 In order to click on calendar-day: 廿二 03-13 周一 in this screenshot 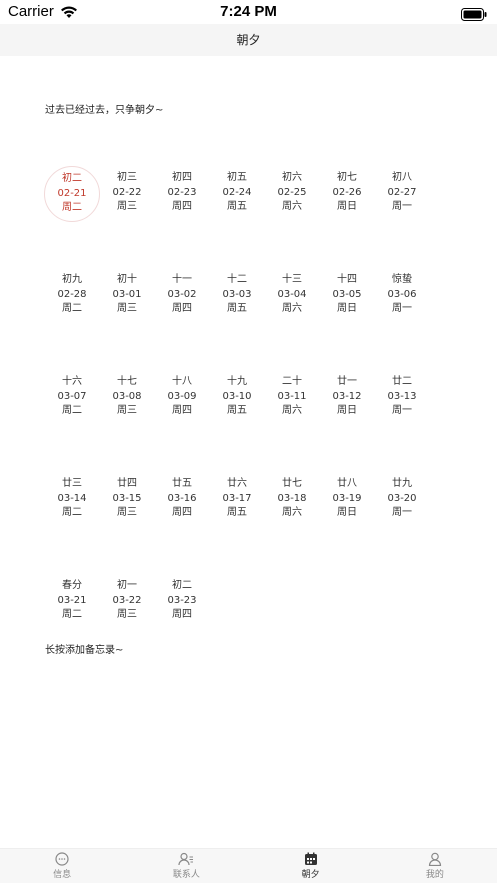, I will do `click(402, 398)`.